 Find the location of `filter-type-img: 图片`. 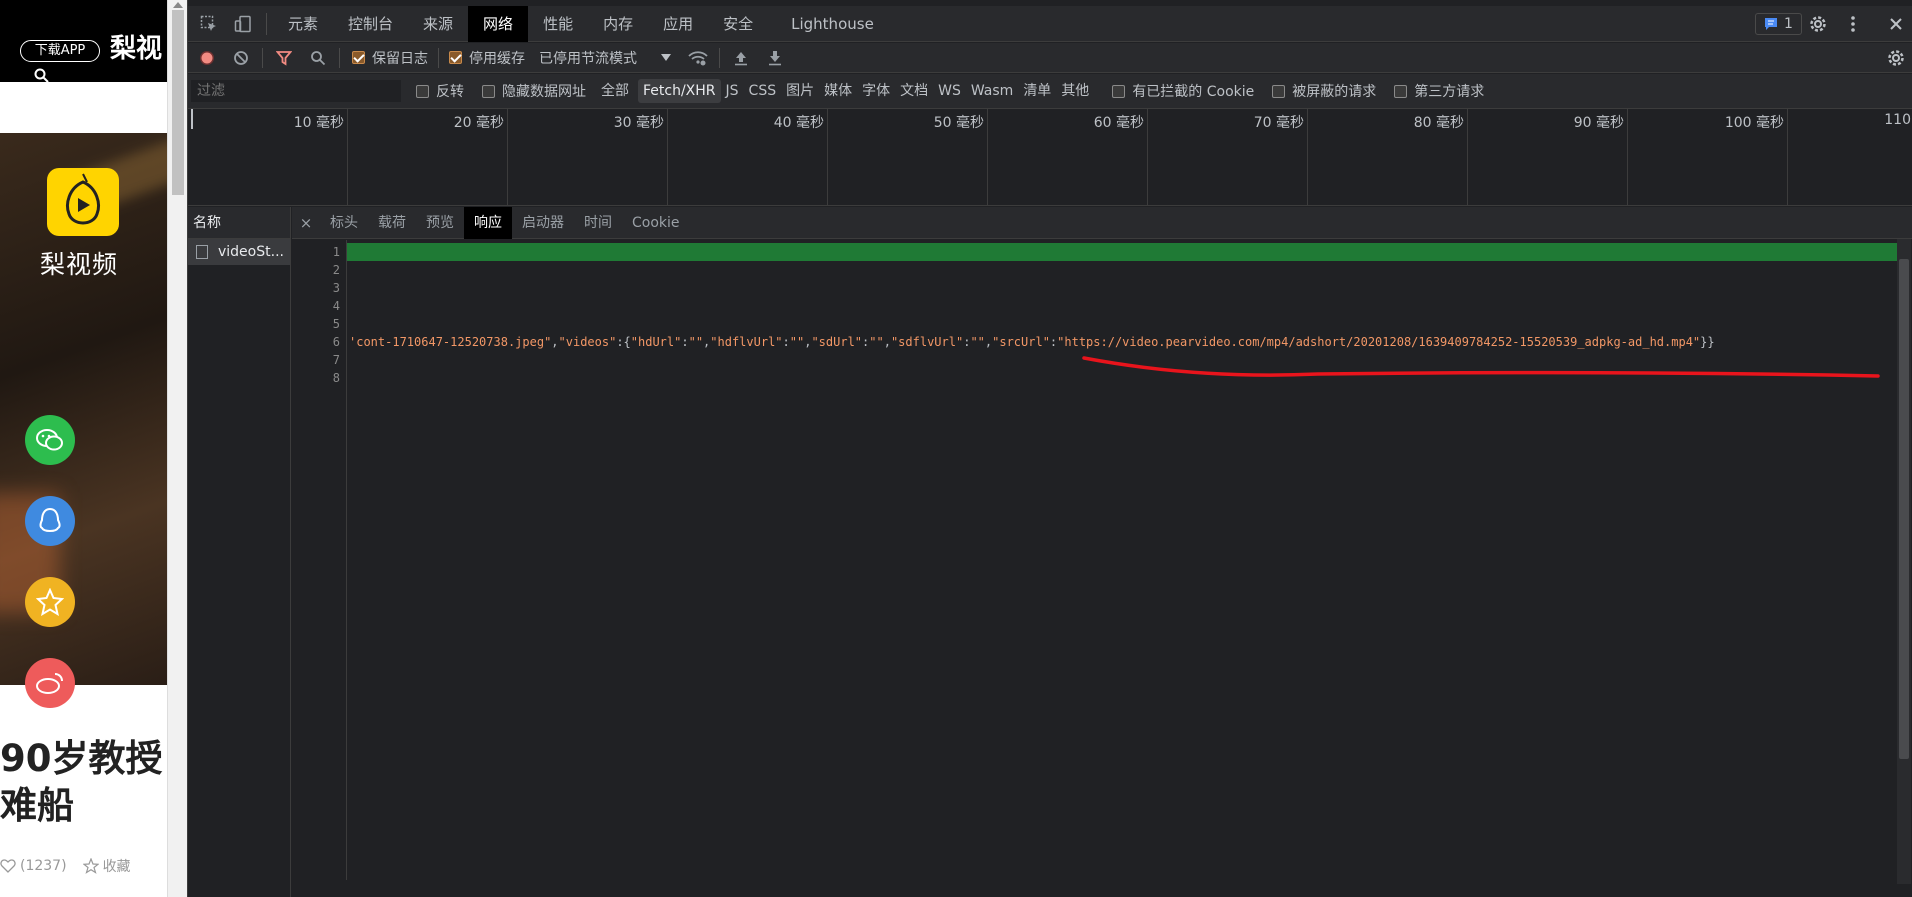

filter-type-img: 图片 is located at coordinates (800, 91).